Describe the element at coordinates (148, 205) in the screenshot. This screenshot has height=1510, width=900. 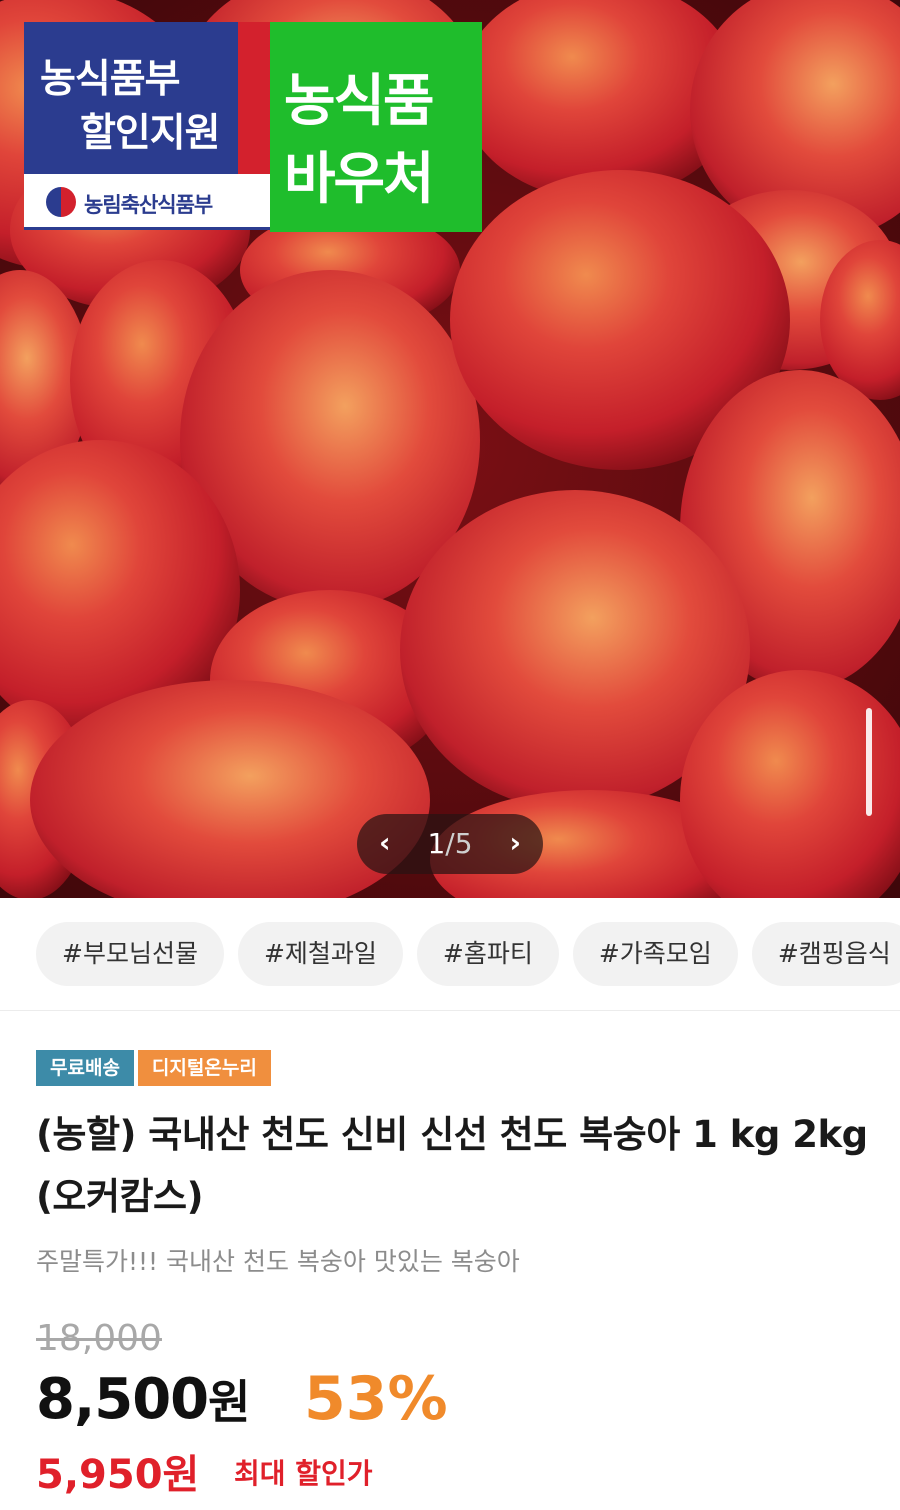
I see `ministry-name: 농림축산식품부` at that location.